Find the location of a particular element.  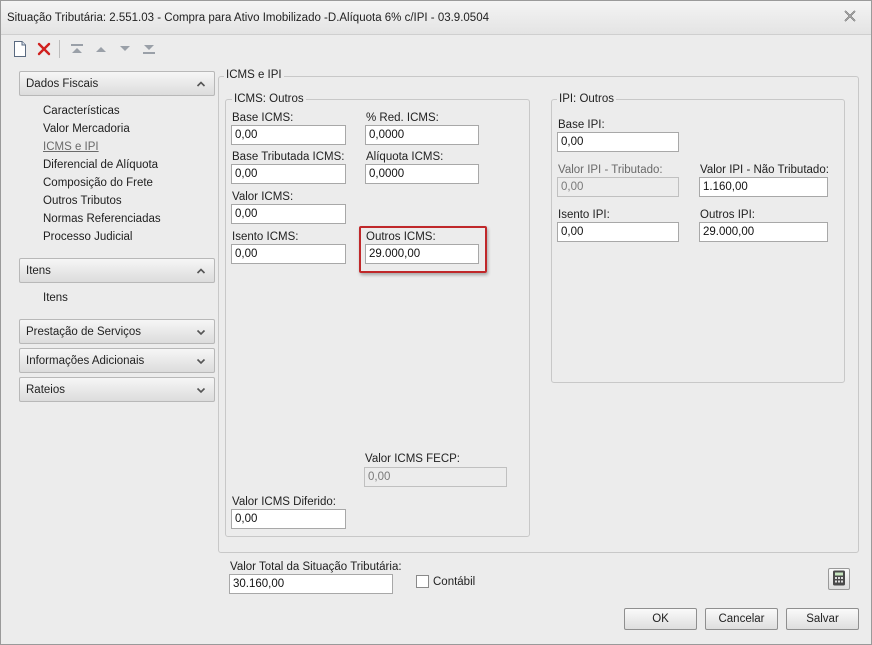

cancel-button: Cancelar is located at coordinates (741, 619).